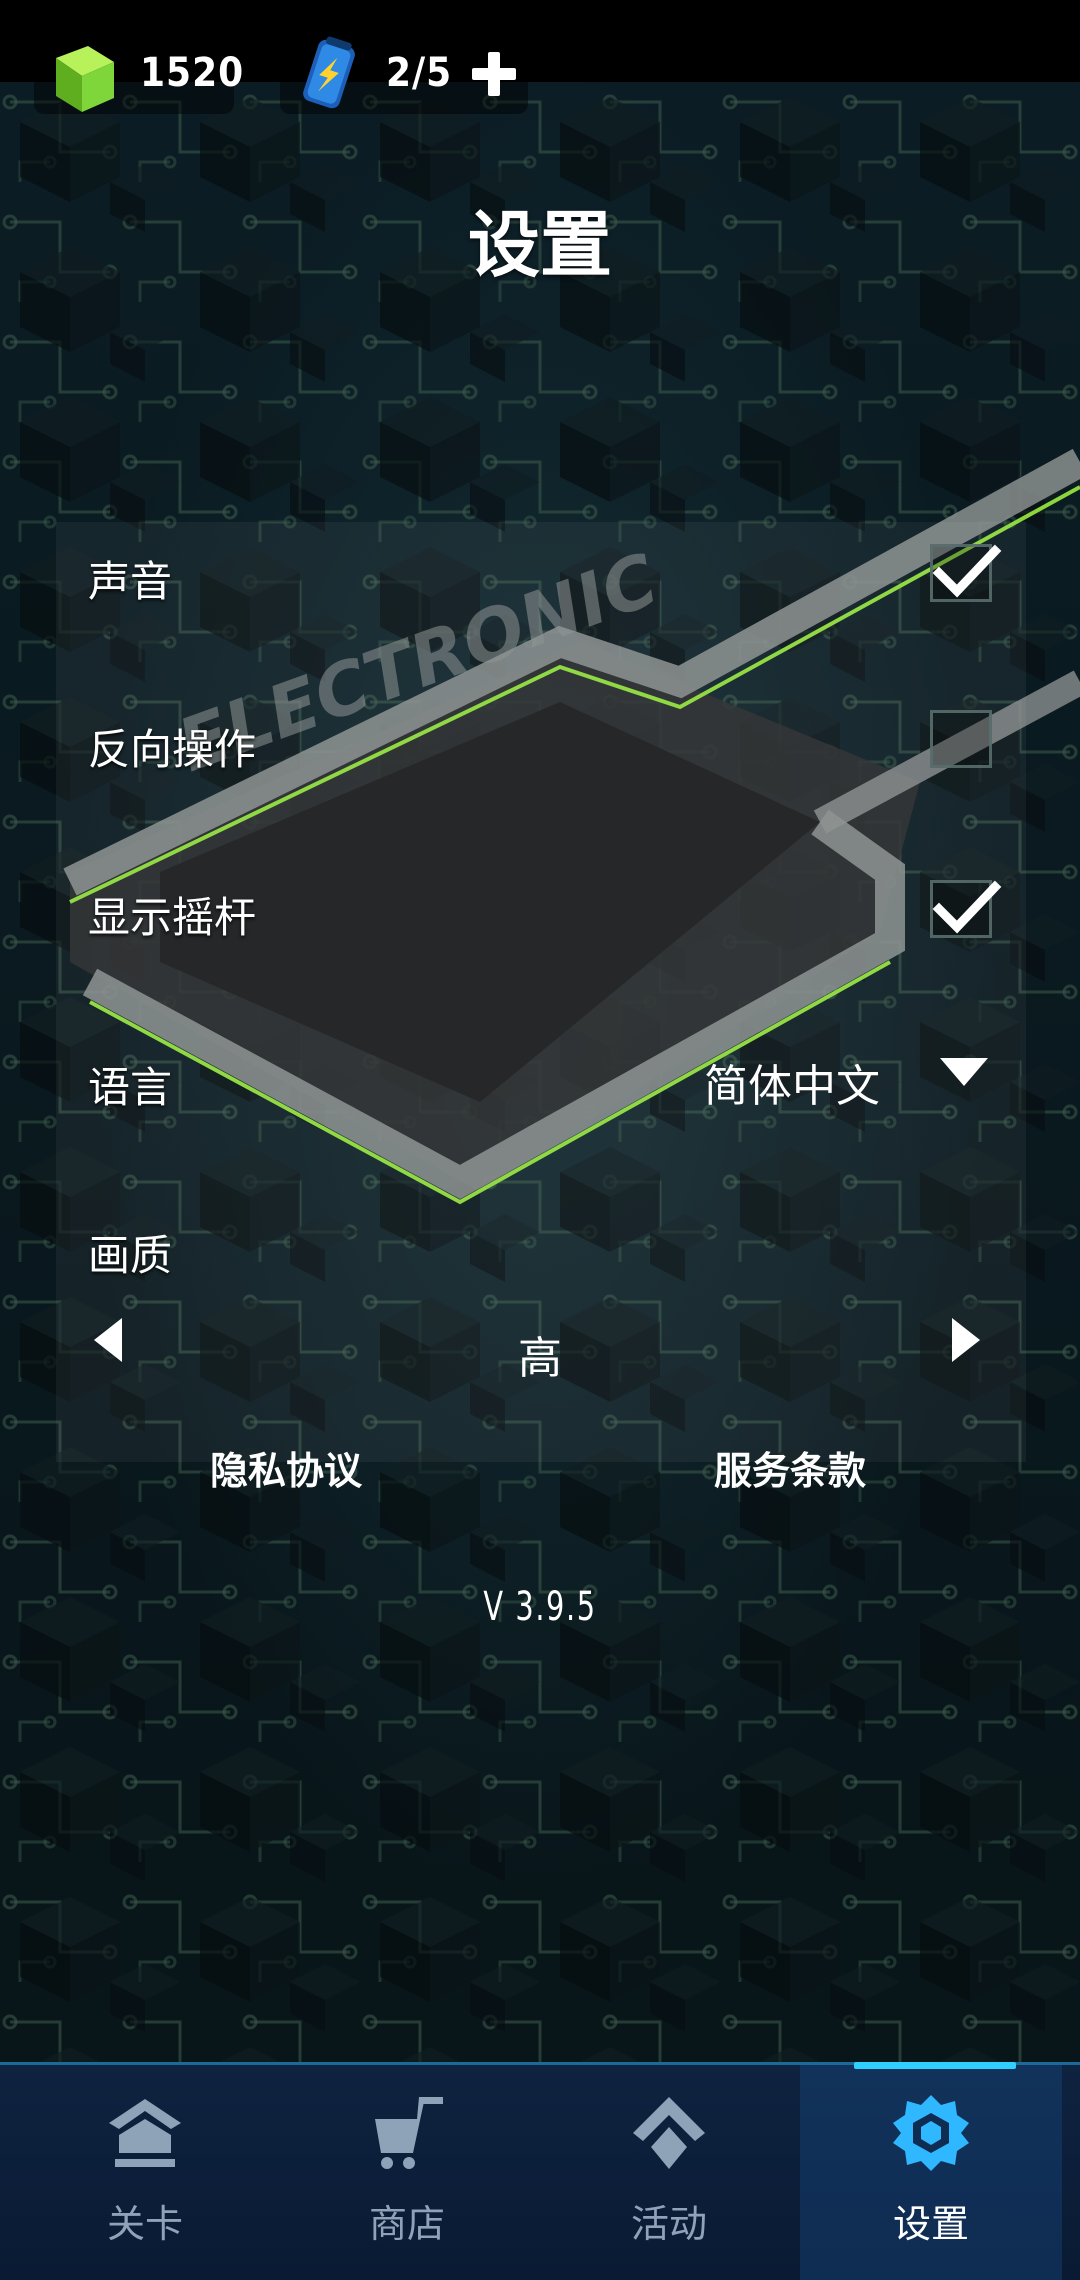 This screenshot has width=1080, height=2280. Describe the element at coordinates (540, 1358) in the screenshot. I see `quality-value: 高` at that location.